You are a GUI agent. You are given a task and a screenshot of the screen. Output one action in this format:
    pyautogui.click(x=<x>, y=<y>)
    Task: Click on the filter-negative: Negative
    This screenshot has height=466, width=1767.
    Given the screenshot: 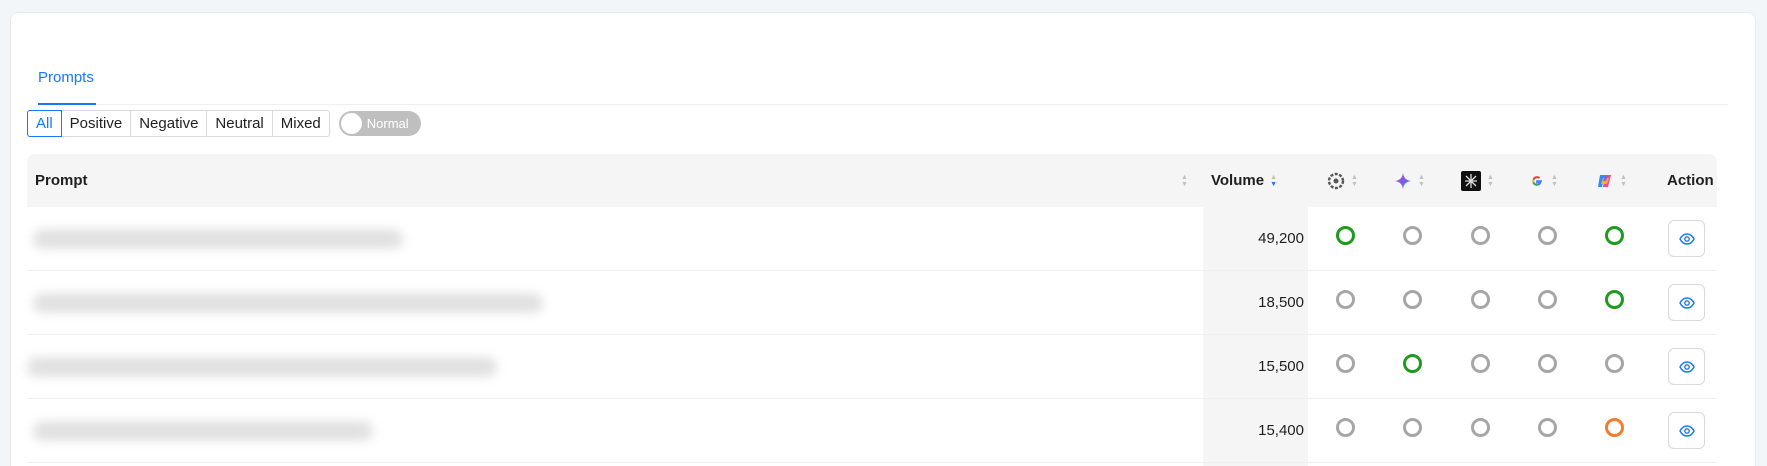 What is the action you would take?
    pyautogui.click(x=169, y=123)
    